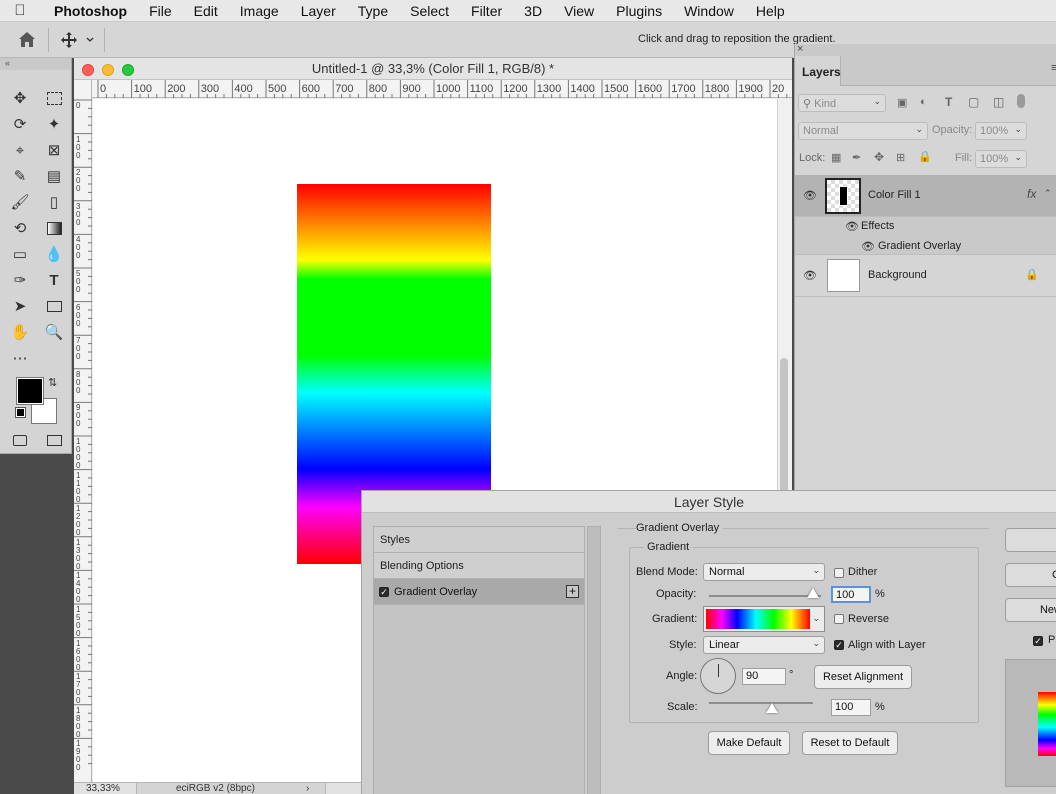 This screenshot has height=794, width=1056. Describe the element at coordinates (879, 157) in the screenshot. I see `lock-position-icon: ✥` at that location.